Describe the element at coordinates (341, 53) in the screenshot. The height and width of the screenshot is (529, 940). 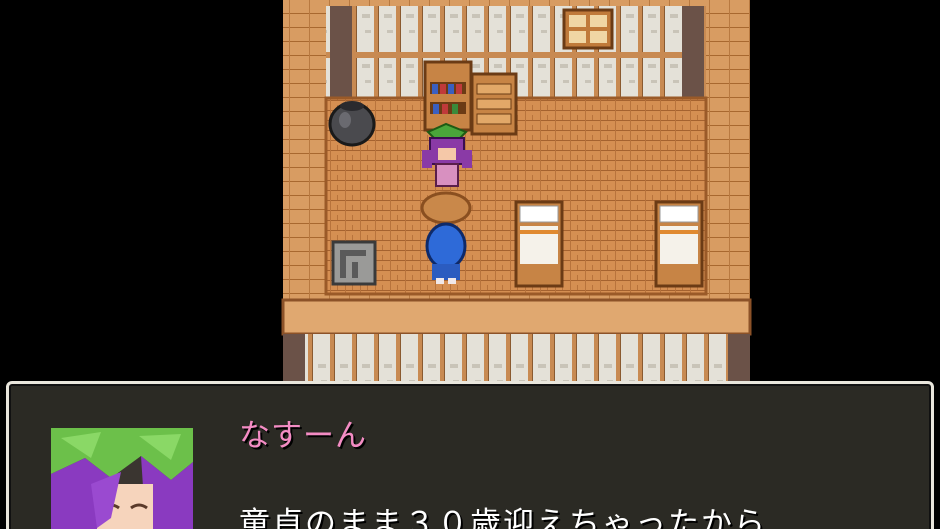
I see `left-post` at that location.